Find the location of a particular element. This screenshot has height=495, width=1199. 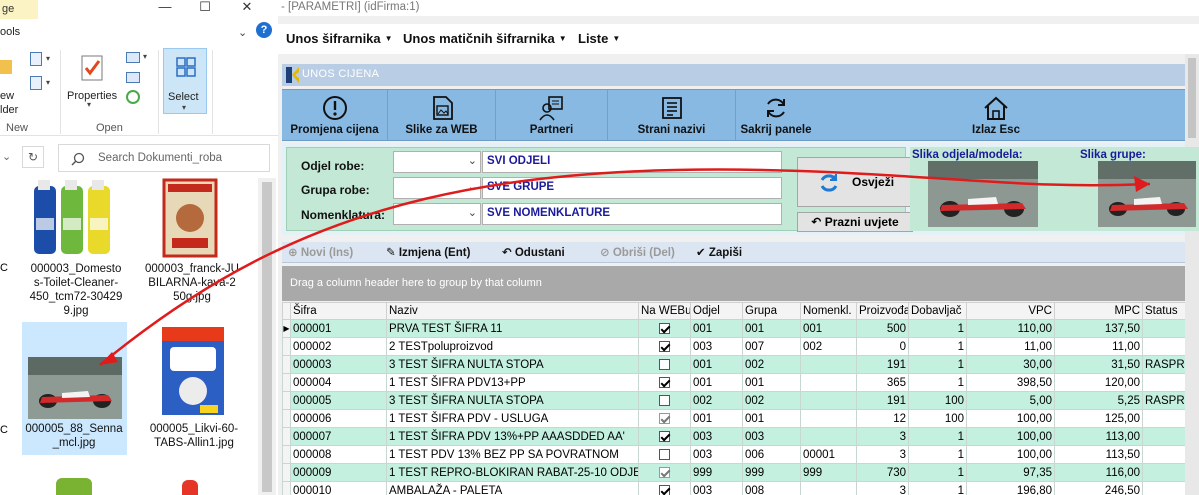

osvjezi-button: Osvježi is located at coordinates (855, 182).